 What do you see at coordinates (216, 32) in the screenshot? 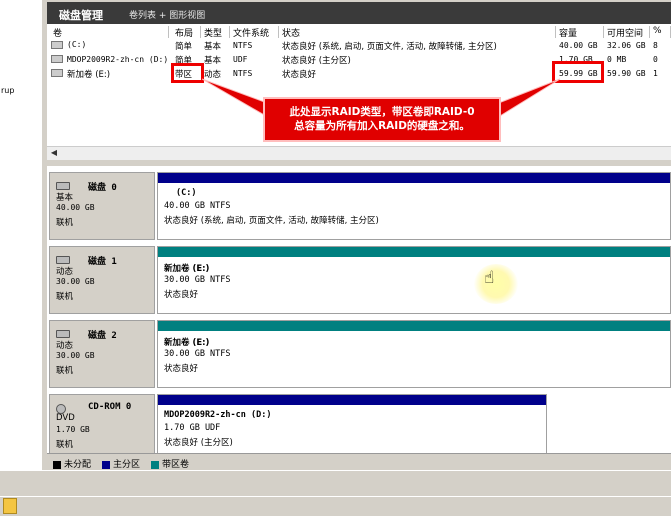
I see `column-header-type: 类型` at bounding box center [216, 32].